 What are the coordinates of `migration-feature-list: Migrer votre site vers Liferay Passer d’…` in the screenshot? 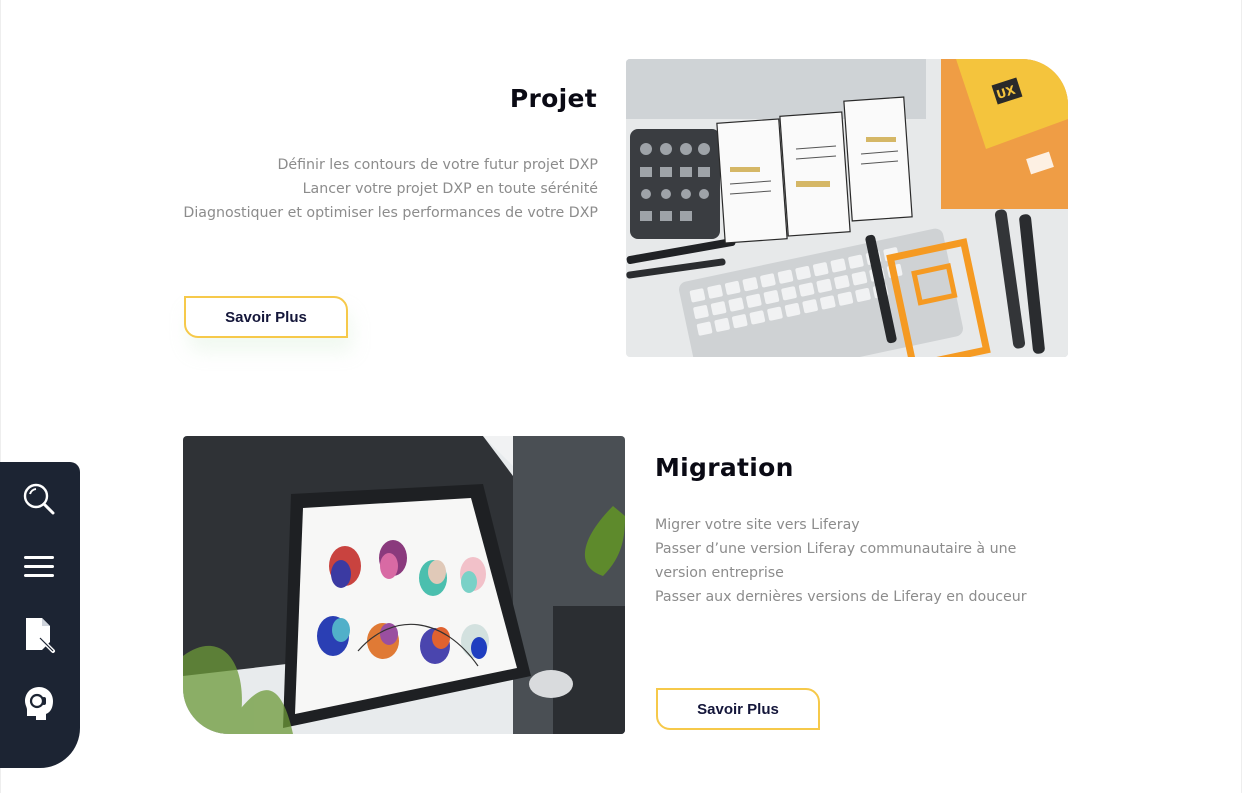 It's located at (857, 561).